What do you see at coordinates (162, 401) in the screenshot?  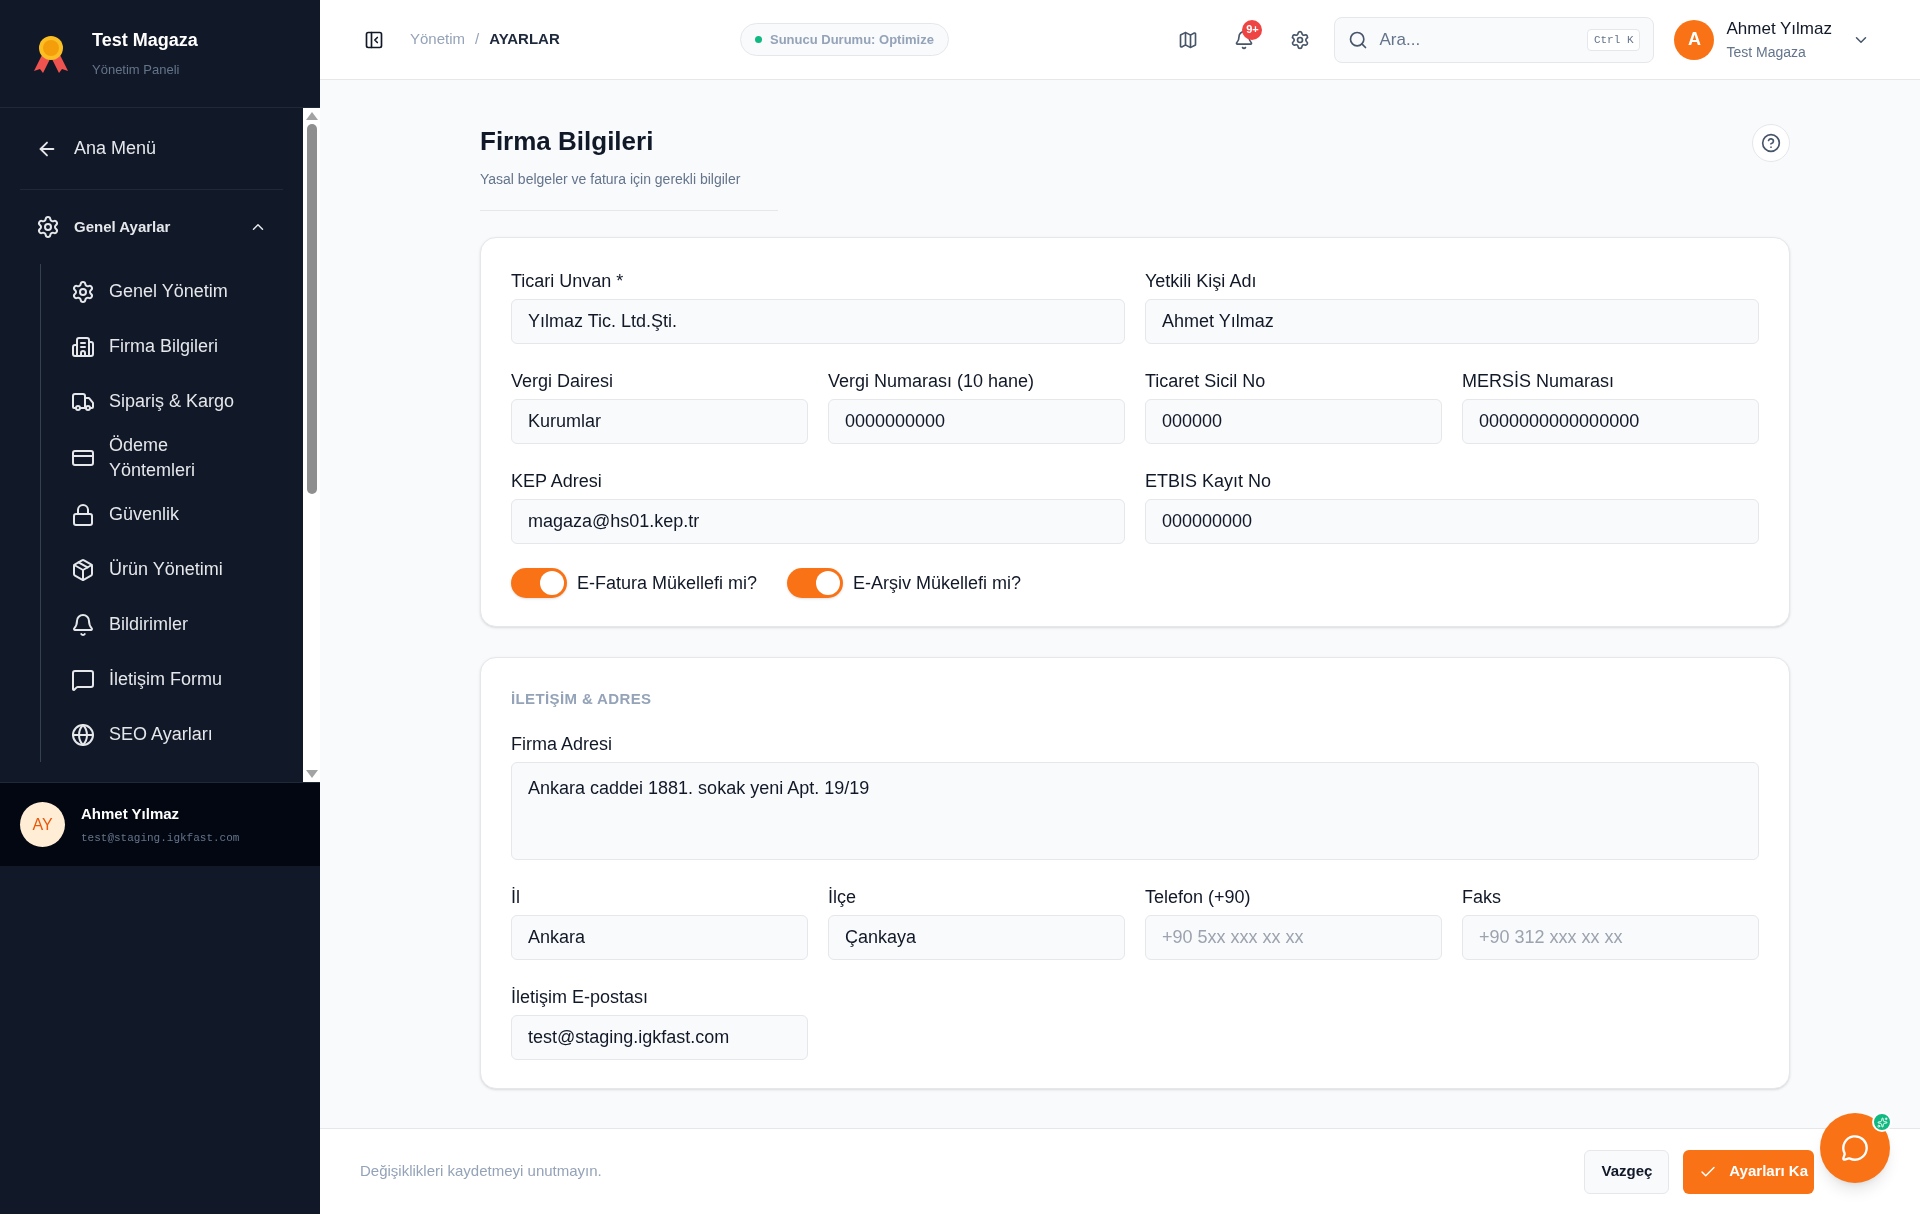 I see `sidebar-item: Sipariş & Kargo` at bounding box center [162, 401].